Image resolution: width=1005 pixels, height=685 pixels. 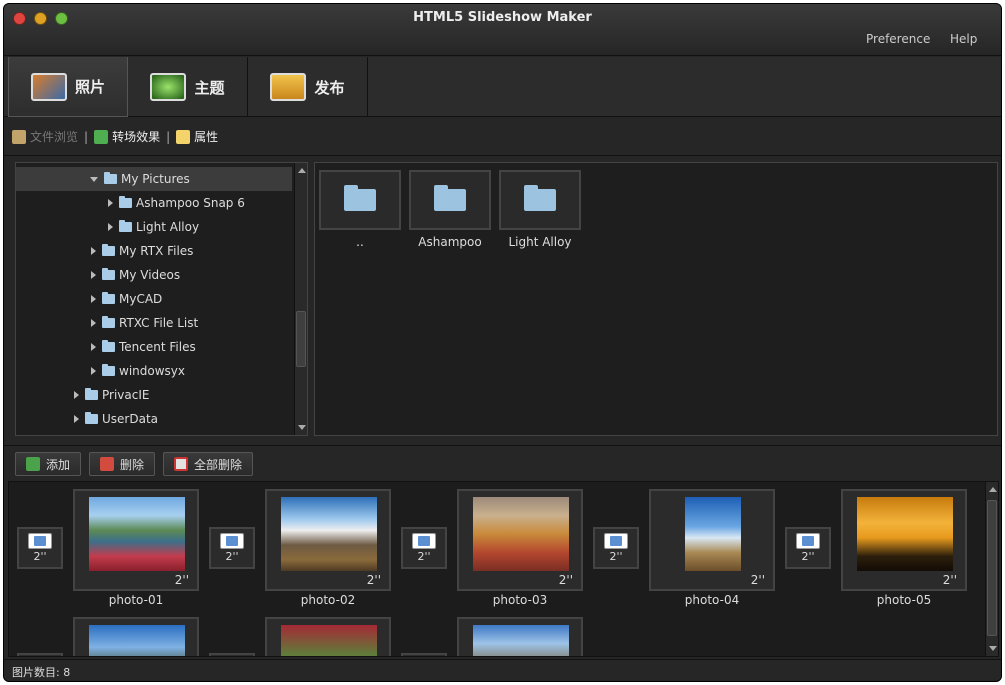 I want to click on tree-item-label: My Pictures, so click(x=155, y=179).